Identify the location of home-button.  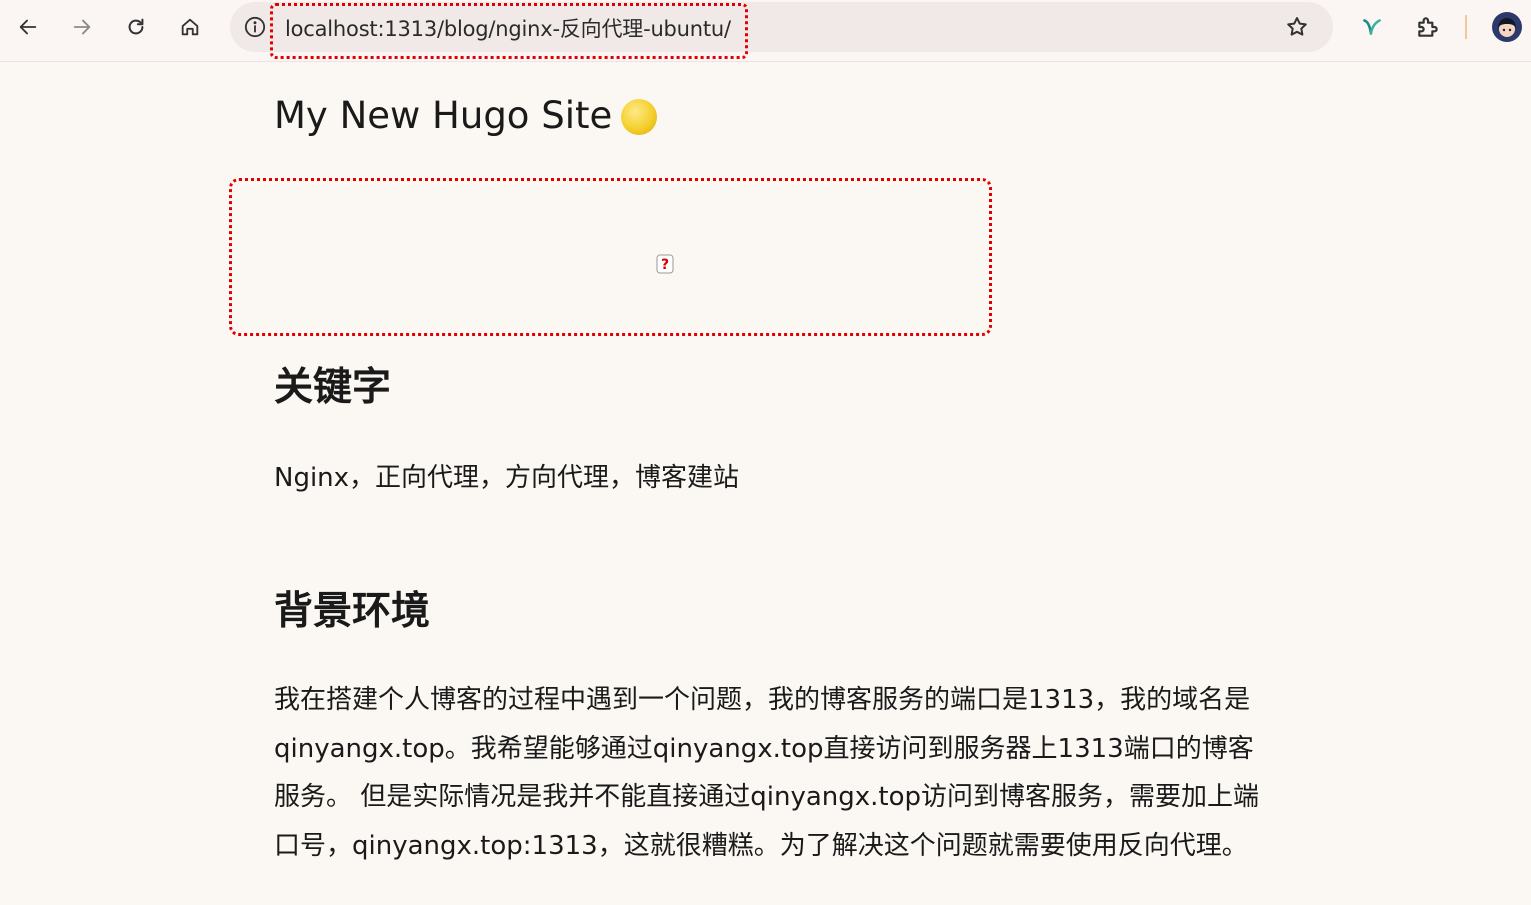
(190, 27).